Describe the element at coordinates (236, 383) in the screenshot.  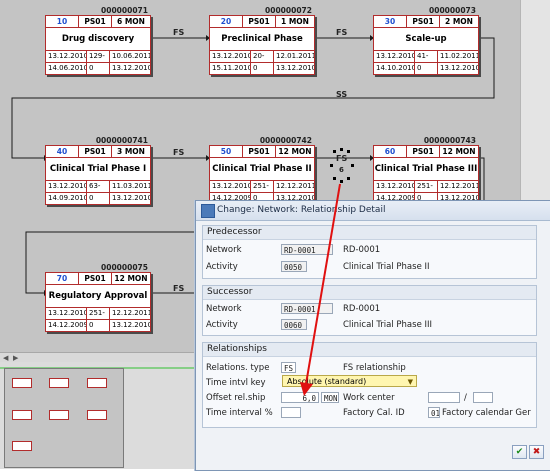
I see `time-interval-key-label: Time intvl key` at that location.